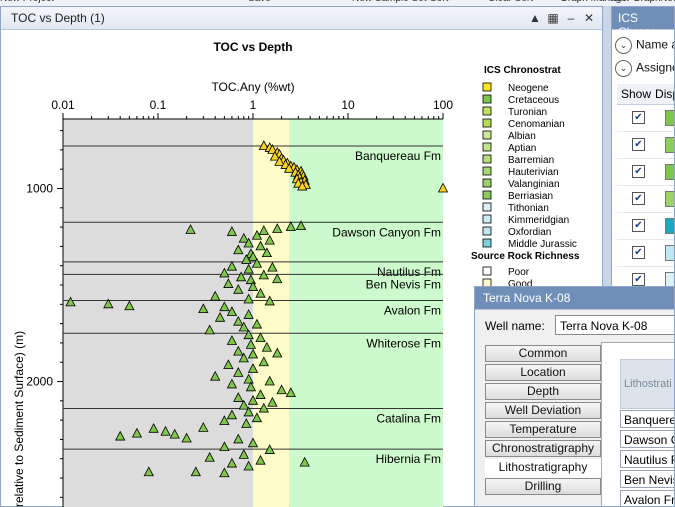 The image size is (675, 507). What do you see at coordinates (27, 2) in the screenshot?
I see `background-toolbar-item: New Project` at bounding box center [27, 2].